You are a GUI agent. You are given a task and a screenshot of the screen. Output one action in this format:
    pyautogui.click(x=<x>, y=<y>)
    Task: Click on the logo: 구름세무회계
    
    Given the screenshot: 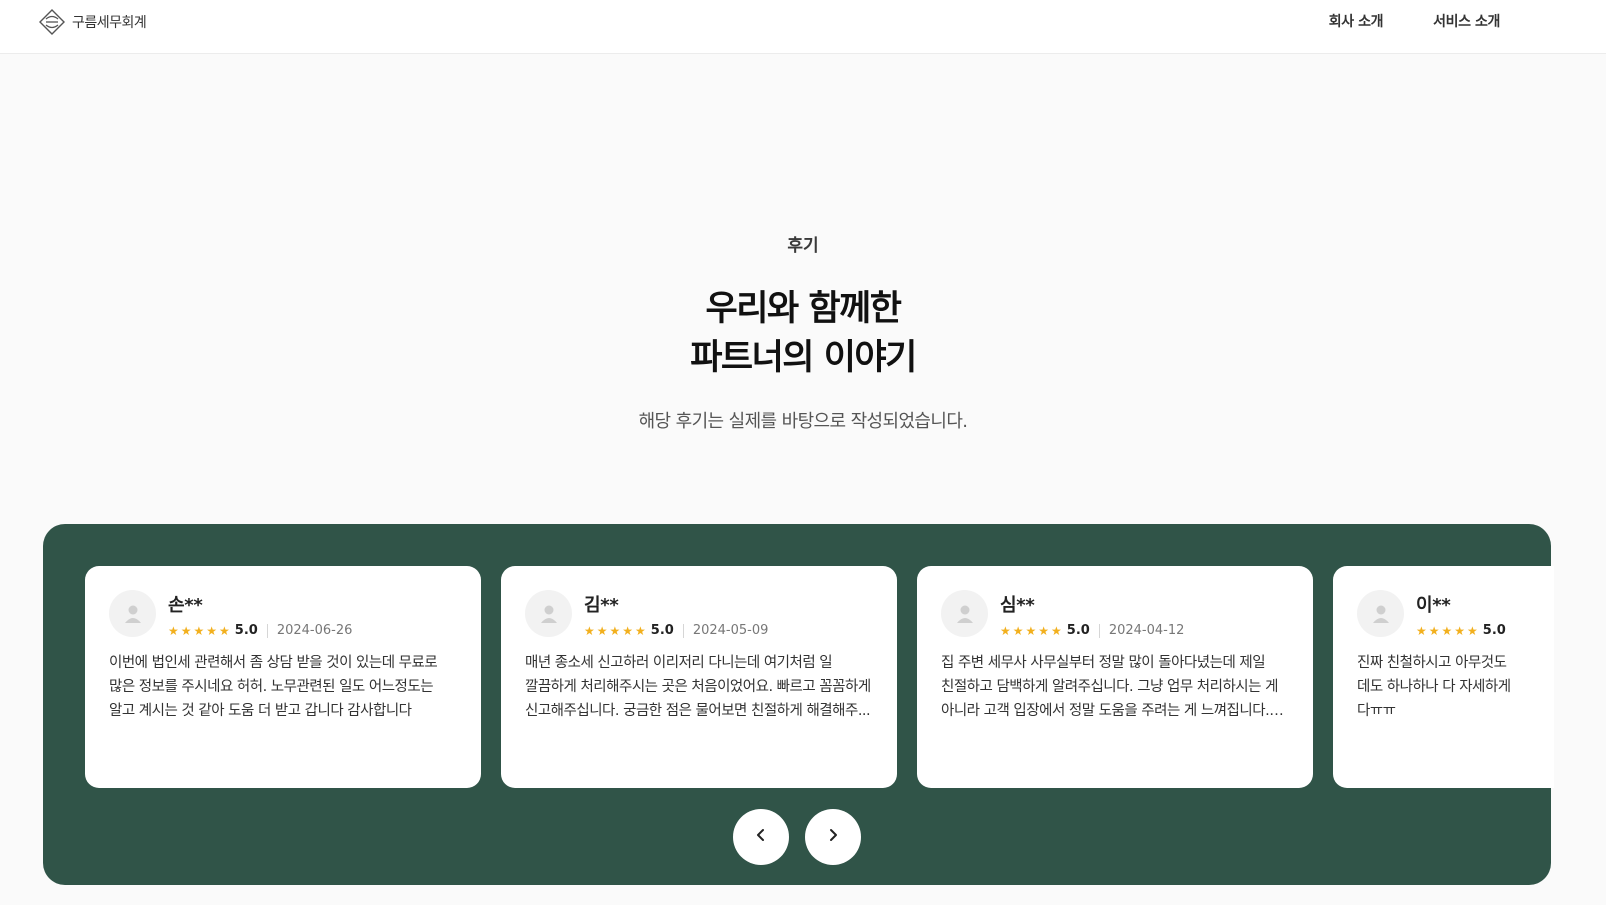 What is the action you would take?
    pyautogui.click(x=92, y=22)
    